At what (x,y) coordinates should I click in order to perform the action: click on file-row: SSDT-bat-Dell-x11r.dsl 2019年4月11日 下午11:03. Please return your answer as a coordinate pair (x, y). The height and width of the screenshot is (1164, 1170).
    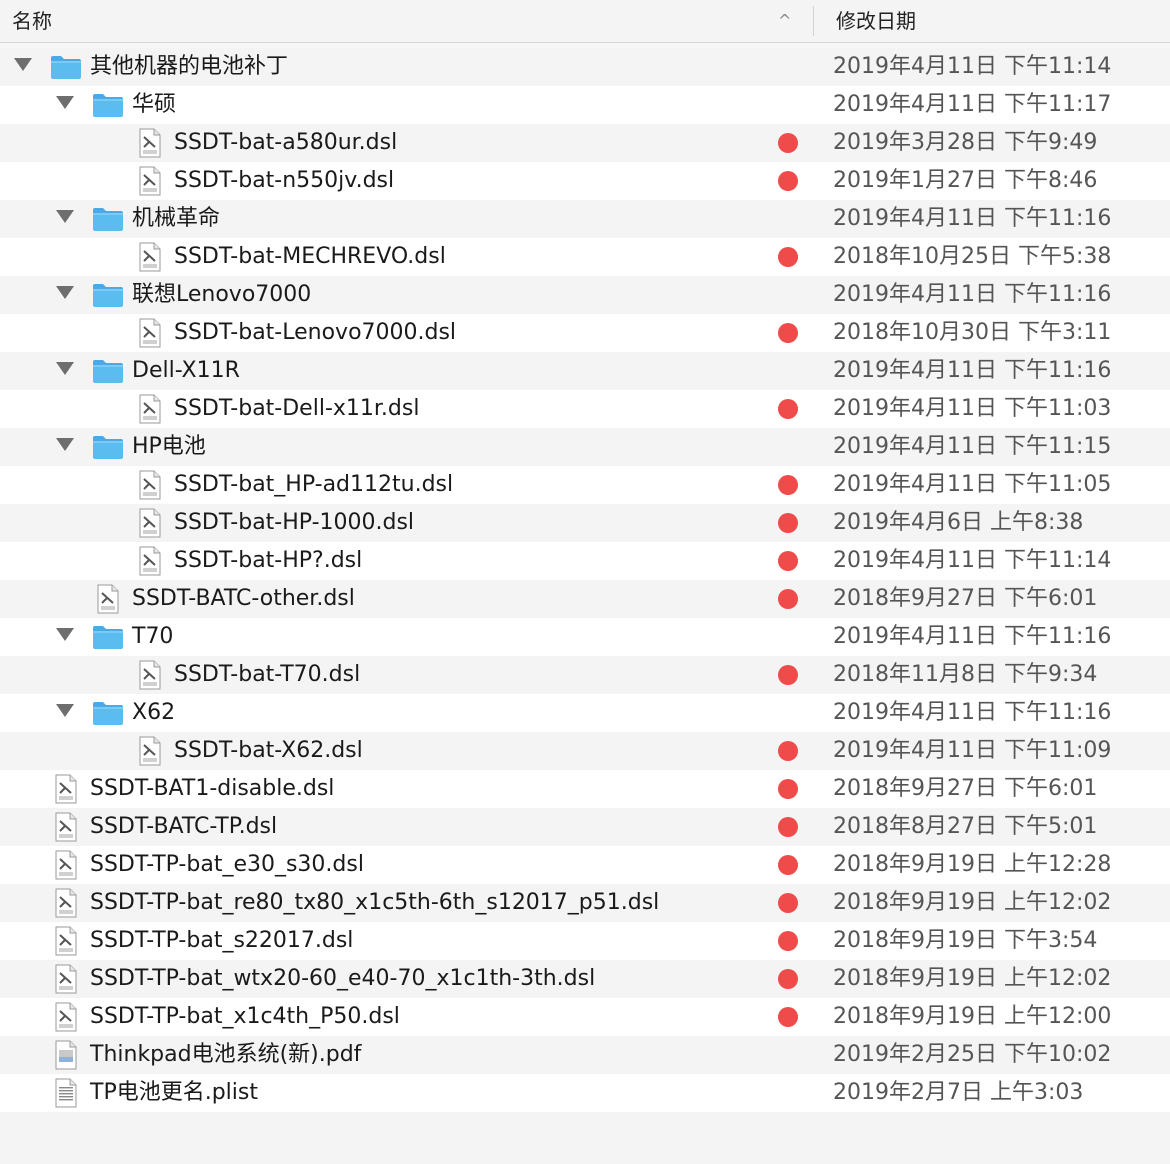
    Looking at the image, I should click on (585, 409).